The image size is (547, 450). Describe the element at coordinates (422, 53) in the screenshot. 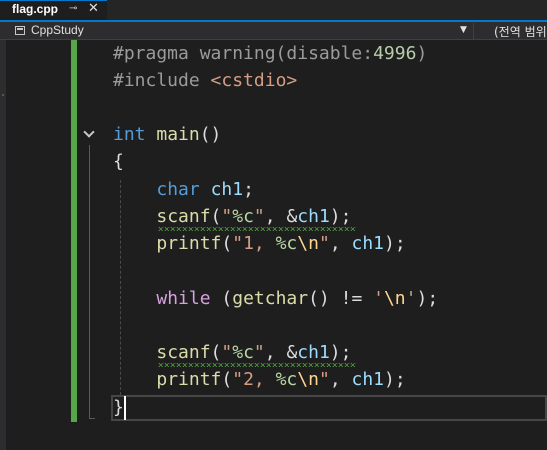

I see `pragma-close: )` at that location.